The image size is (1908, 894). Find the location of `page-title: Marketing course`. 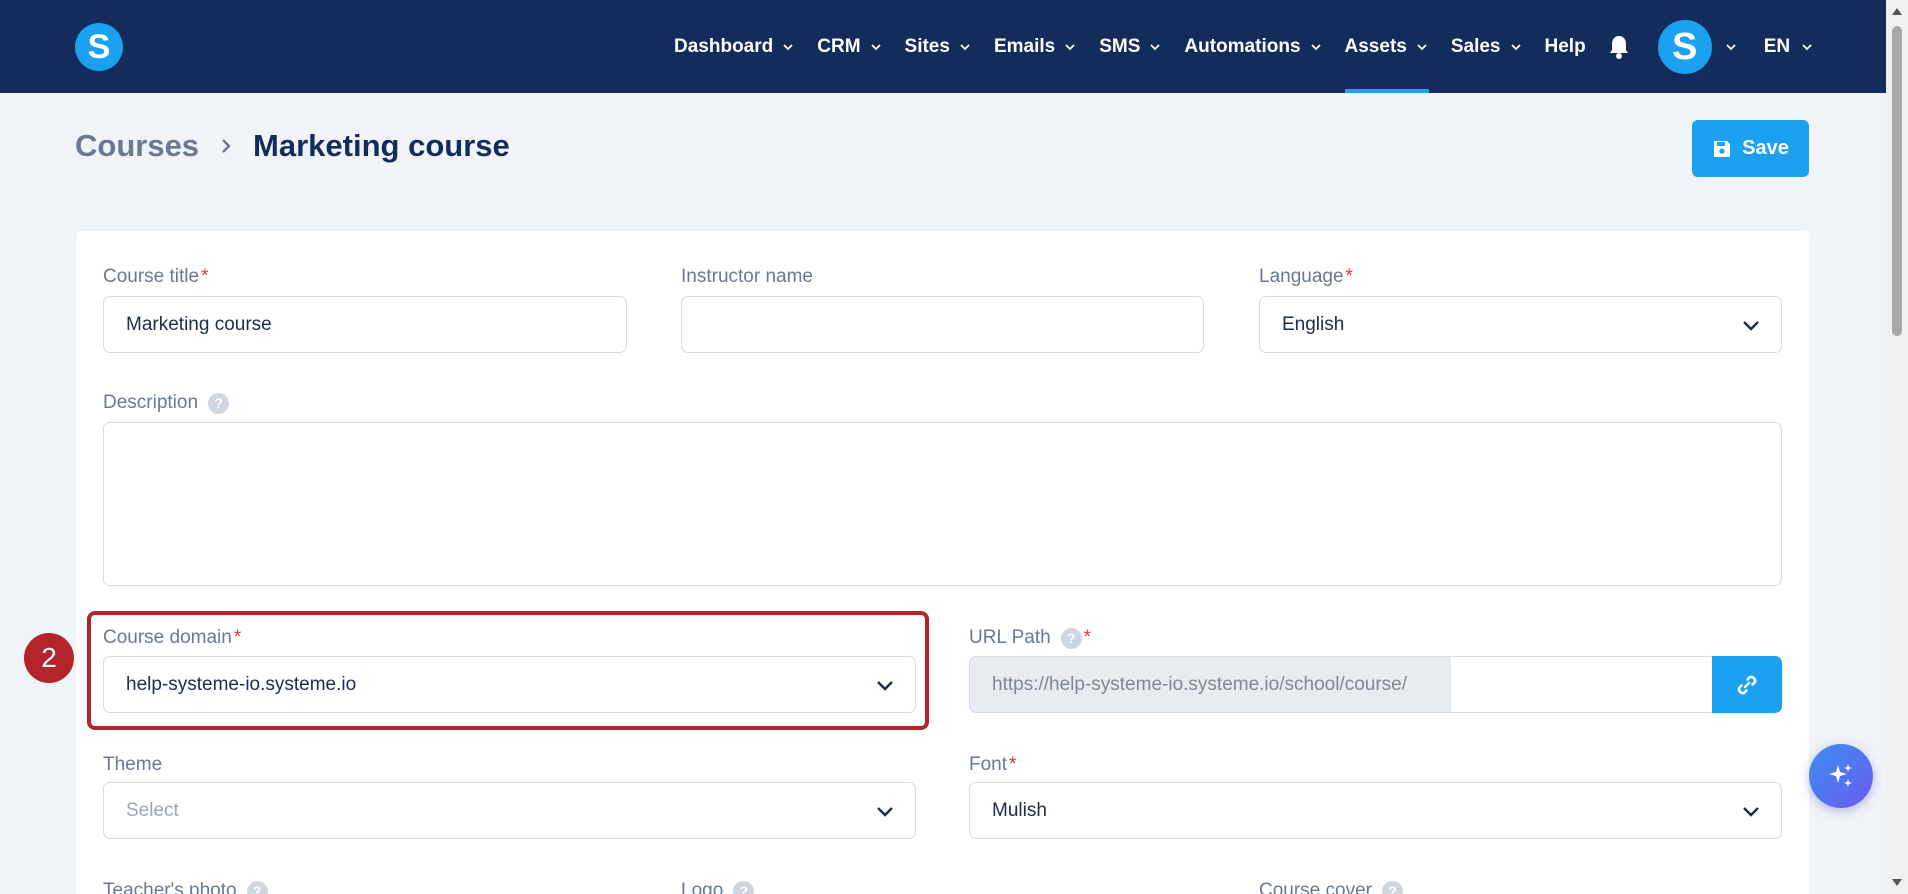

page-title: Marketing course is located at coordinates (381, 145).